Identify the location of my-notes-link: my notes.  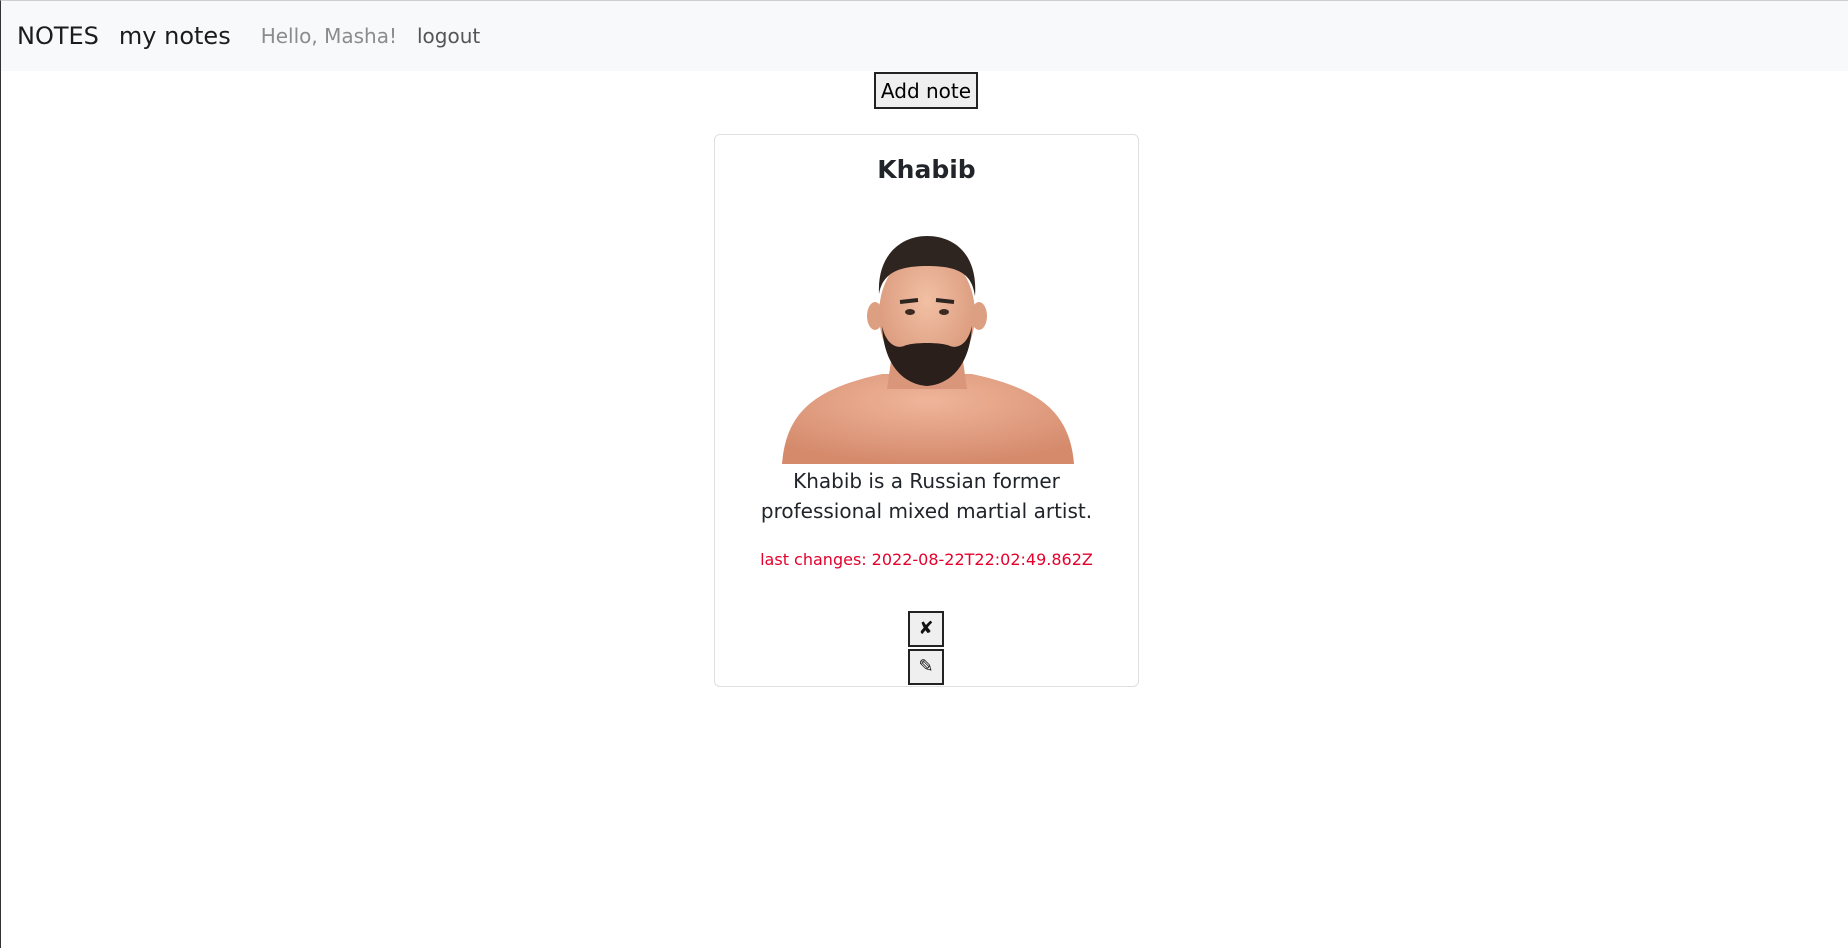
(175, 36).